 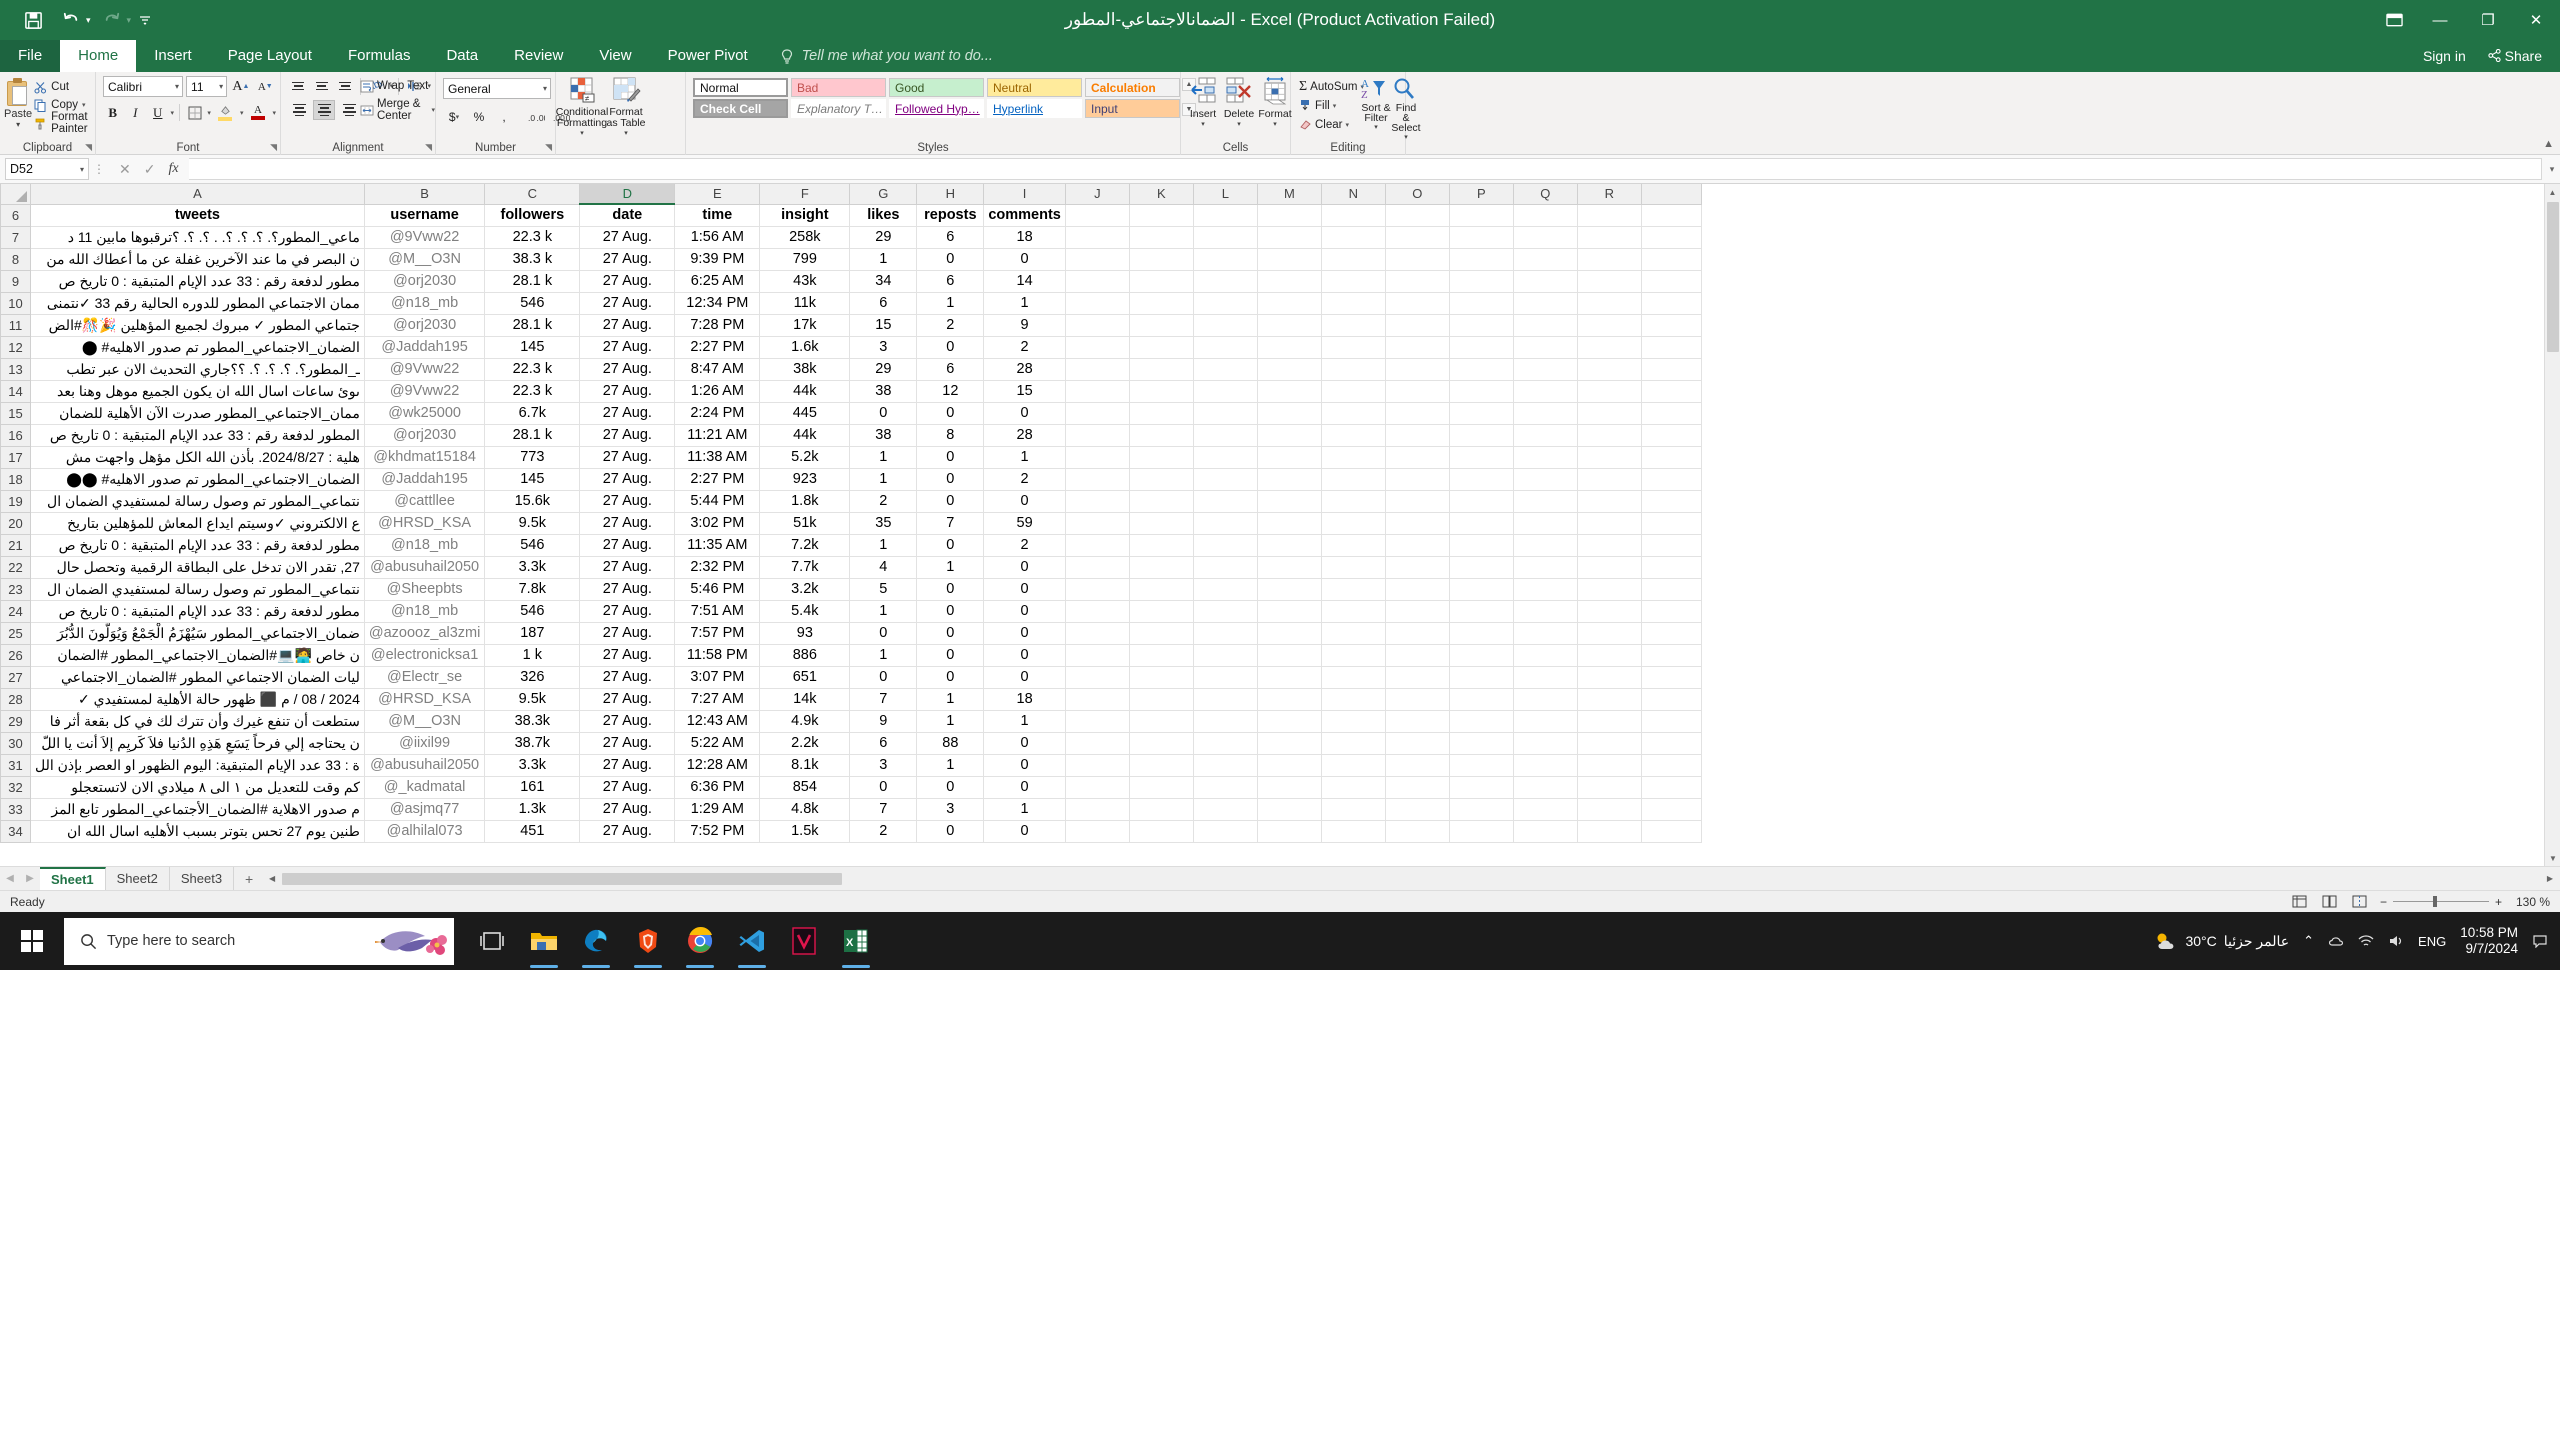 What do you see at coordinates (548, 147) in the screenshot?
I see `number-dialog-launcher: ◥` at bounding box center [548, 147].